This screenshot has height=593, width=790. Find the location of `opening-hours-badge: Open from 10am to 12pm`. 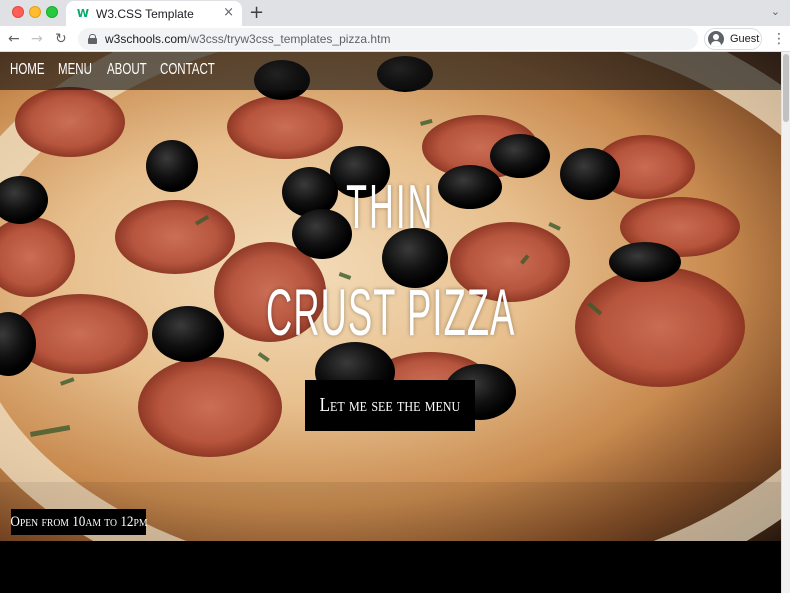

opening-hours-badge: Open from 10am to 12pm is located at coordinates (78, 522).